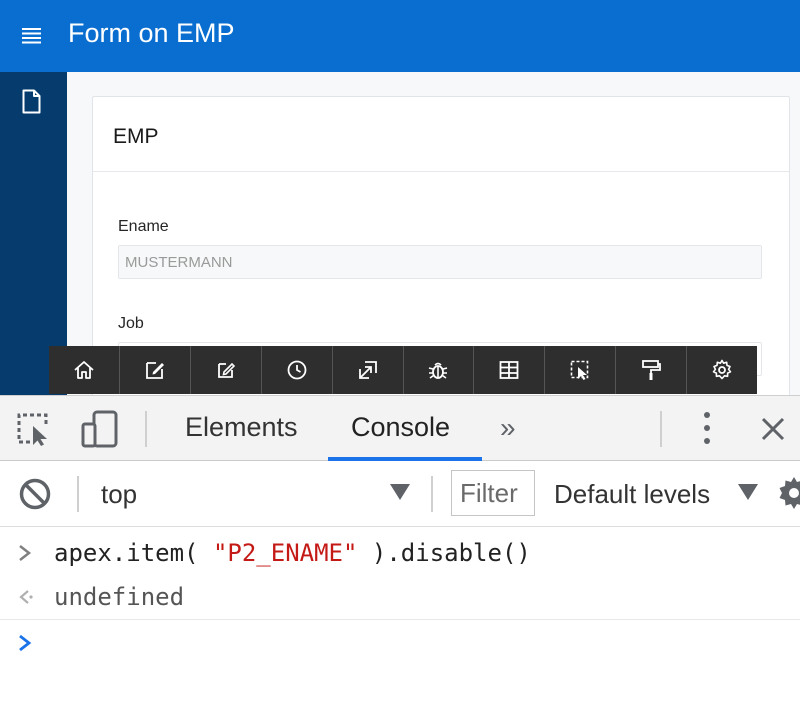  Describe the element at coordinates (788, 493) in the screenshot. I see `console-settings-icon` at that location.